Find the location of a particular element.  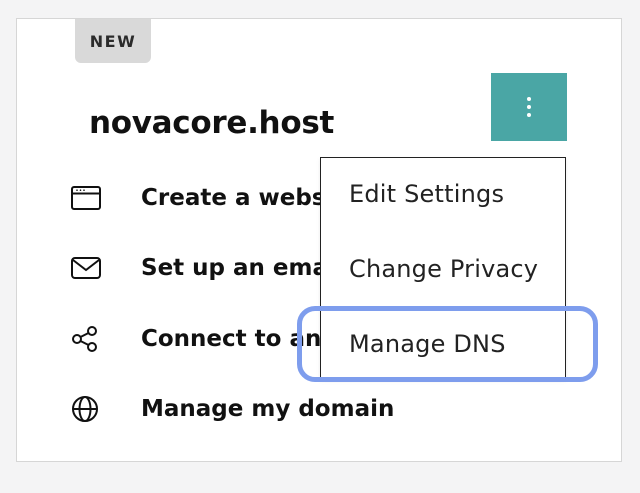

envelope-icon is located at coordinates (90, 268).